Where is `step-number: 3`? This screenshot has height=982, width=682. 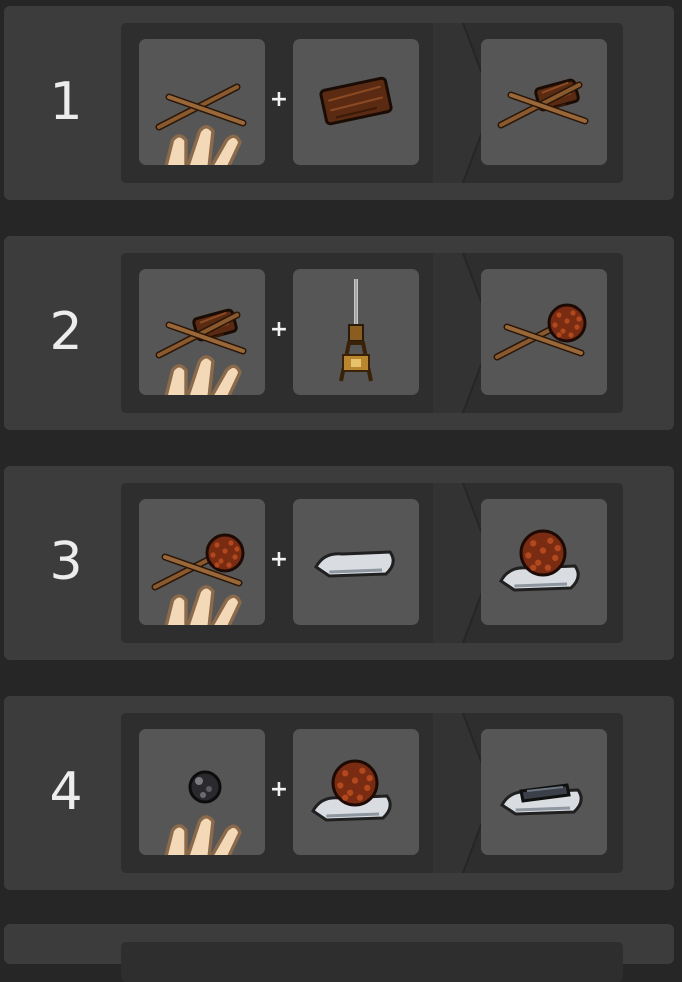 step-number: 3 is located at coordinates (66, 562).